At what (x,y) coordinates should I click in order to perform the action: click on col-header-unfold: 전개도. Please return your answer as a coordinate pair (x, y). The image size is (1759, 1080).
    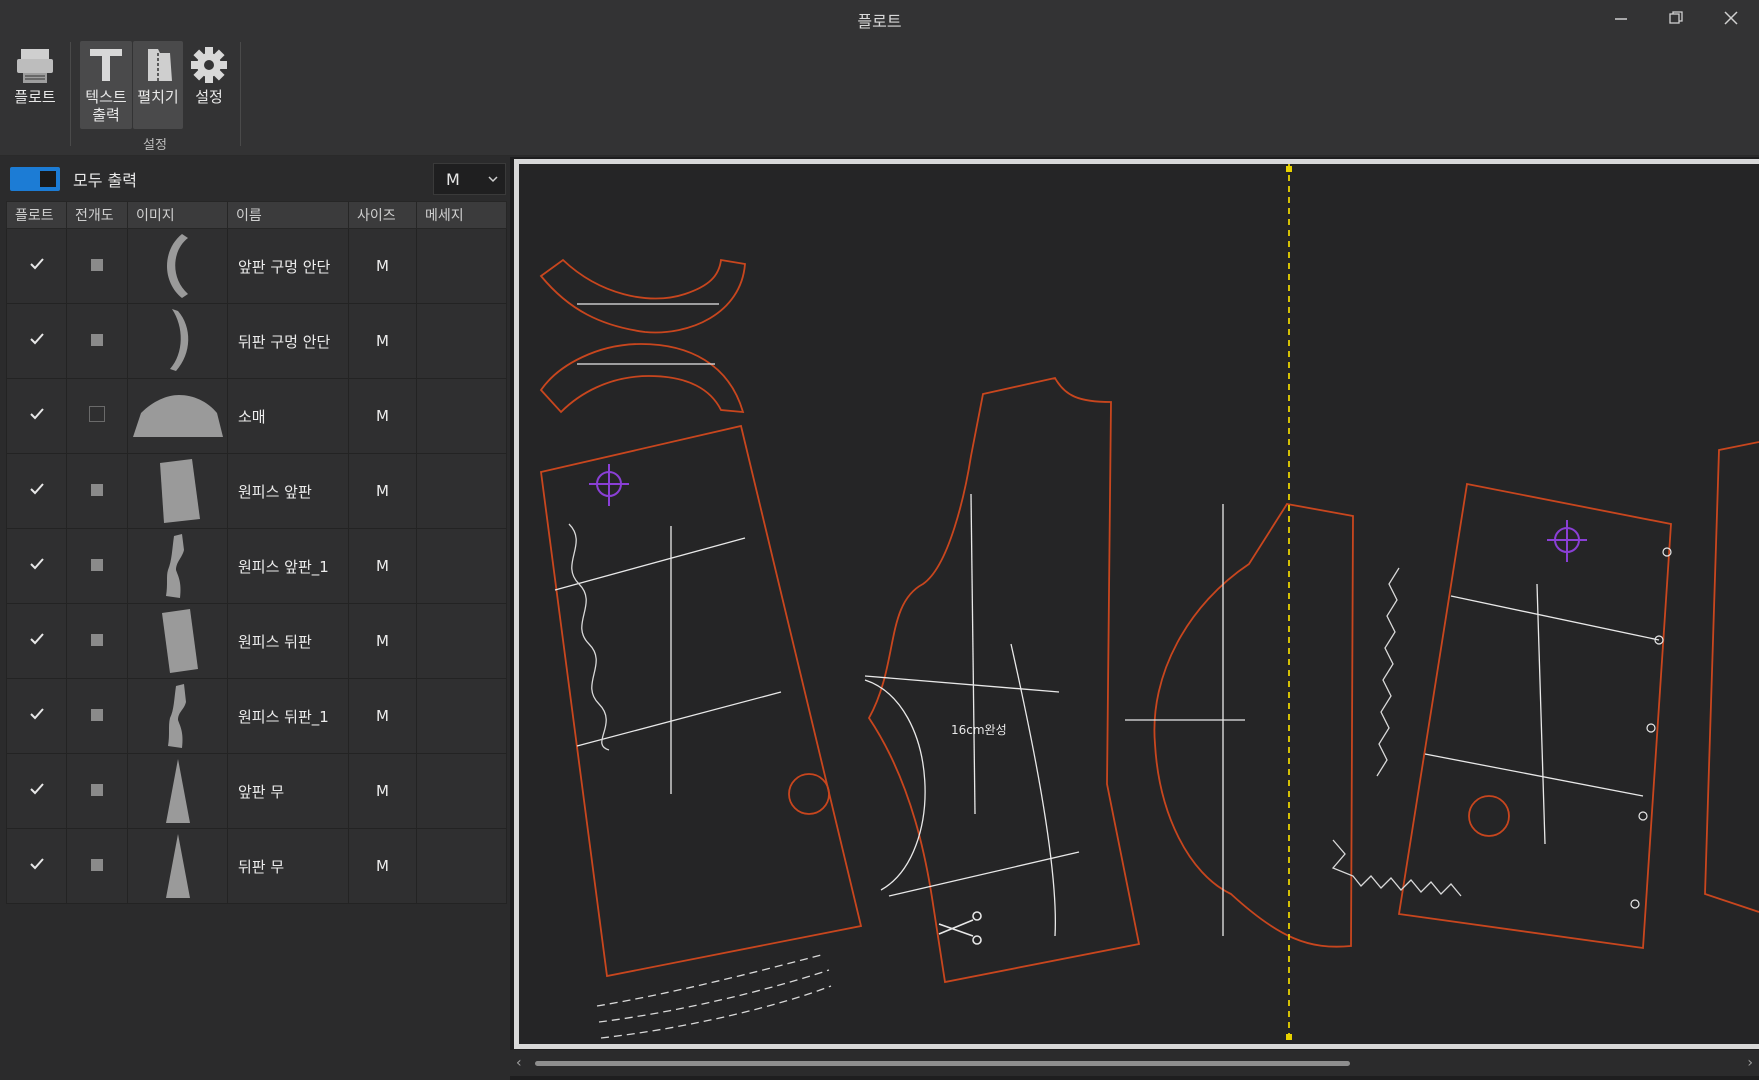
    Looking at the image, I should click on (97, 215).